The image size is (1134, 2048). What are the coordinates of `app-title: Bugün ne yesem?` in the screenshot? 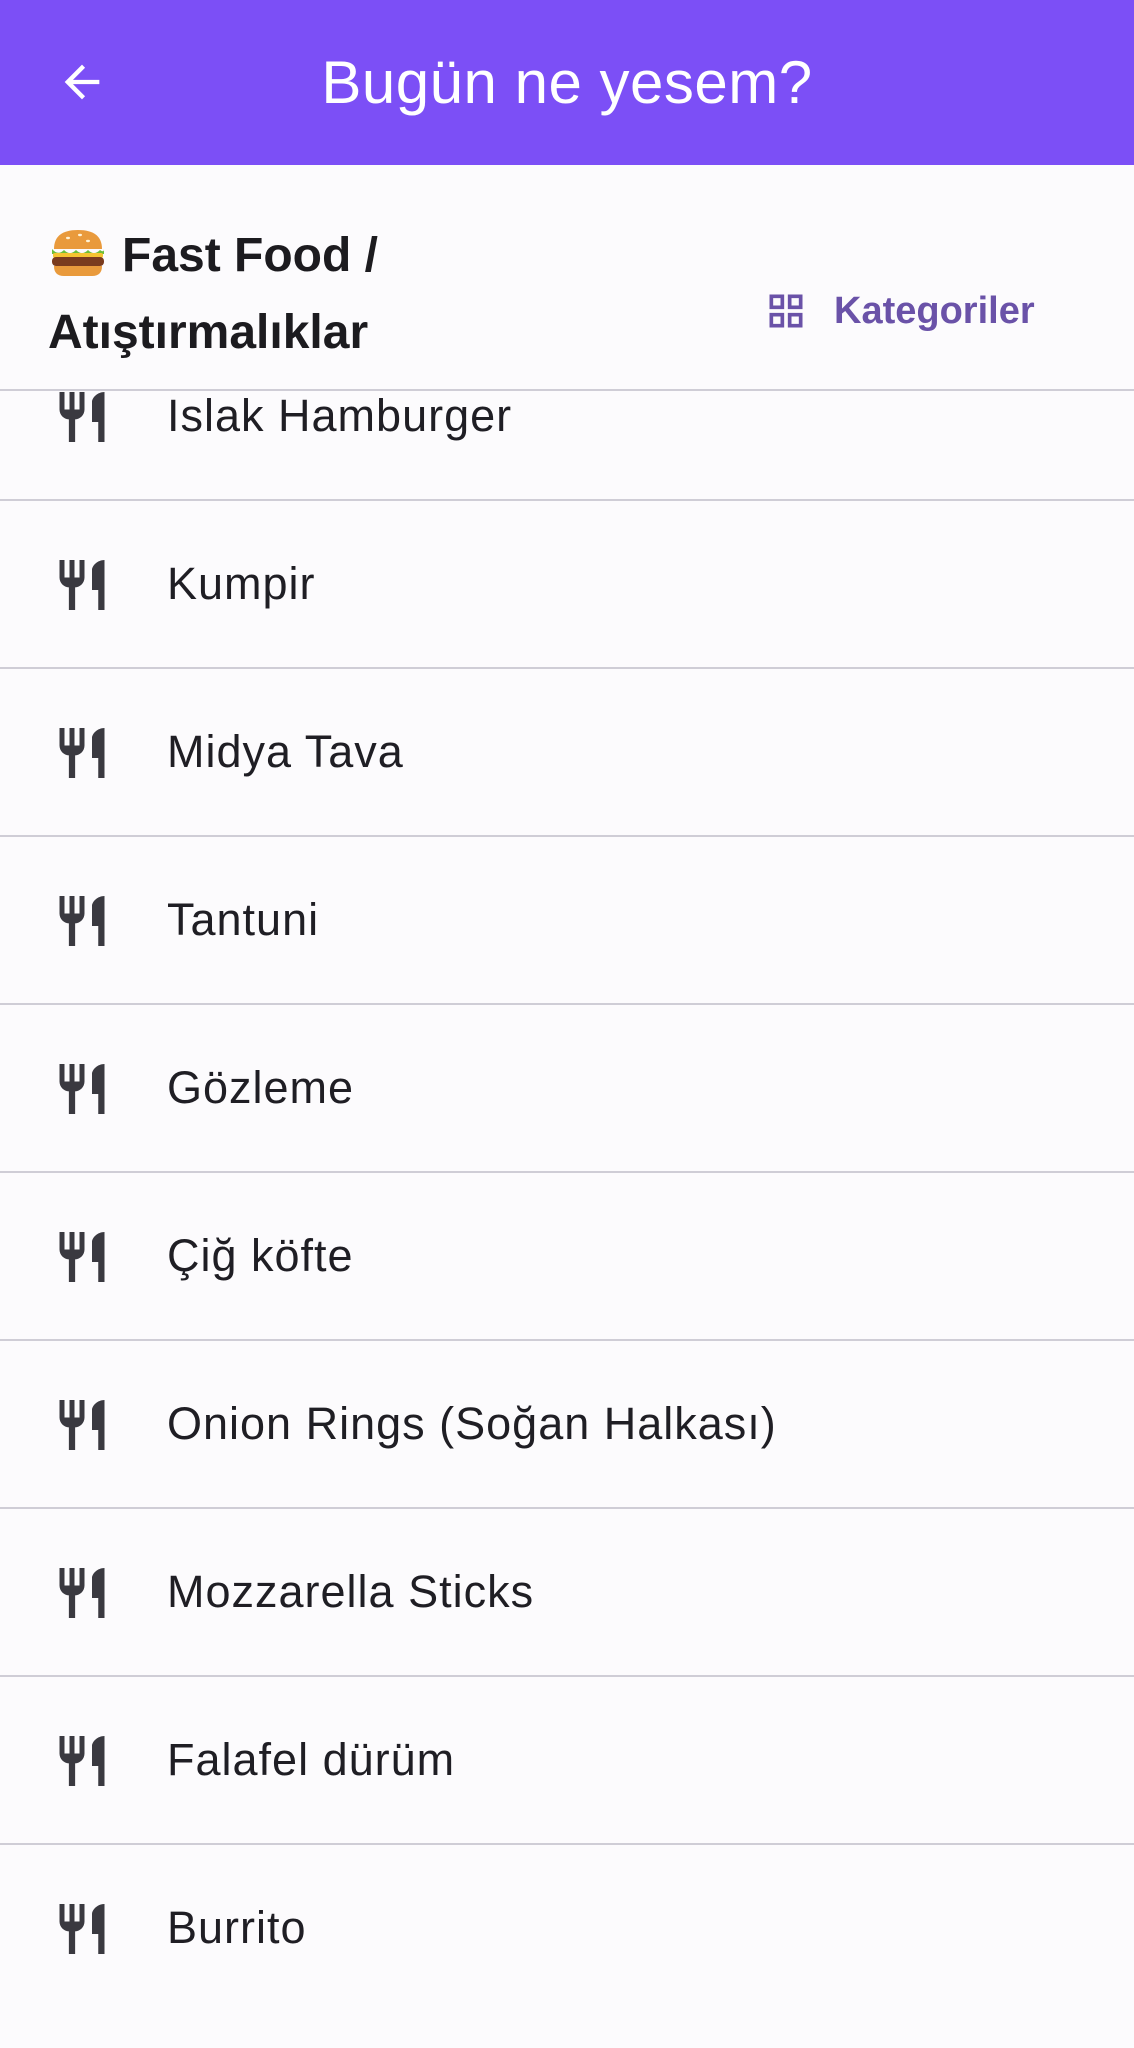 It's located at (567, 82).